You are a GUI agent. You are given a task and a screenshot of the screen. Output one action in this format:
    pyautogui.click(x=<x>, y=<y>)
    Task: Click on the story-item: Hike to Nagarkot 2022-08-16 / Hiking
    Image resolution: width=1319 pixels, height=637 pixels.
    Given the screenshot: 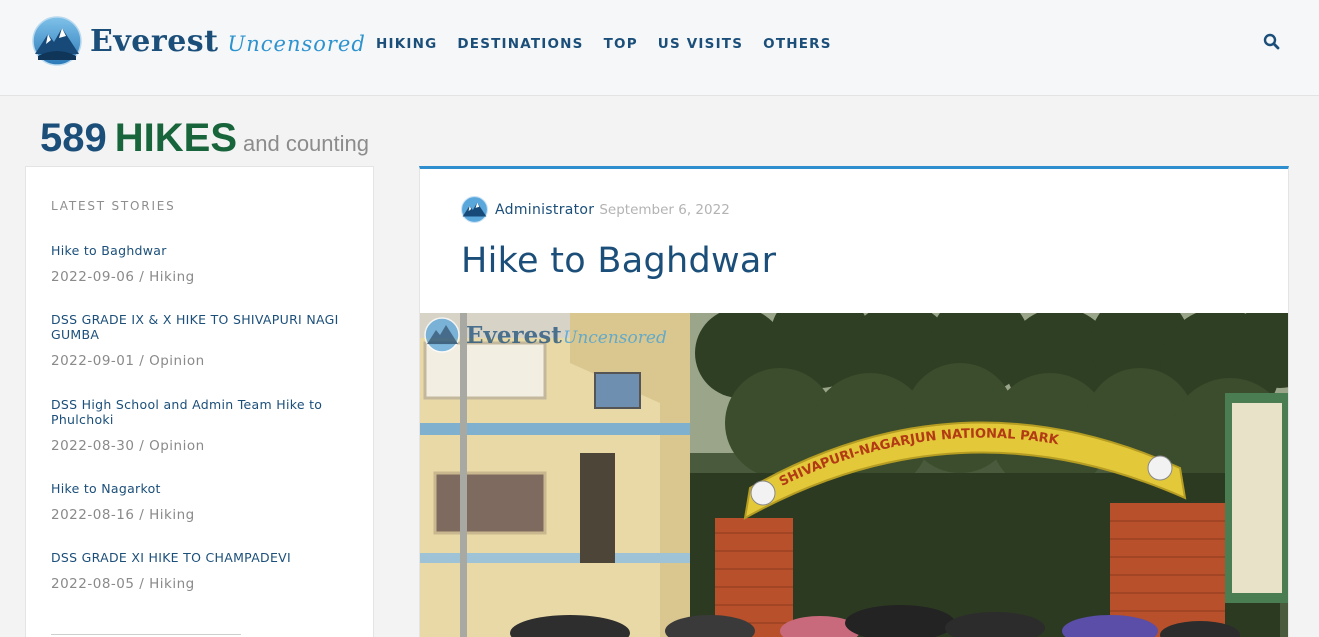 What is the action you would take?
    pyautogui.click(x=203, y=502)
    